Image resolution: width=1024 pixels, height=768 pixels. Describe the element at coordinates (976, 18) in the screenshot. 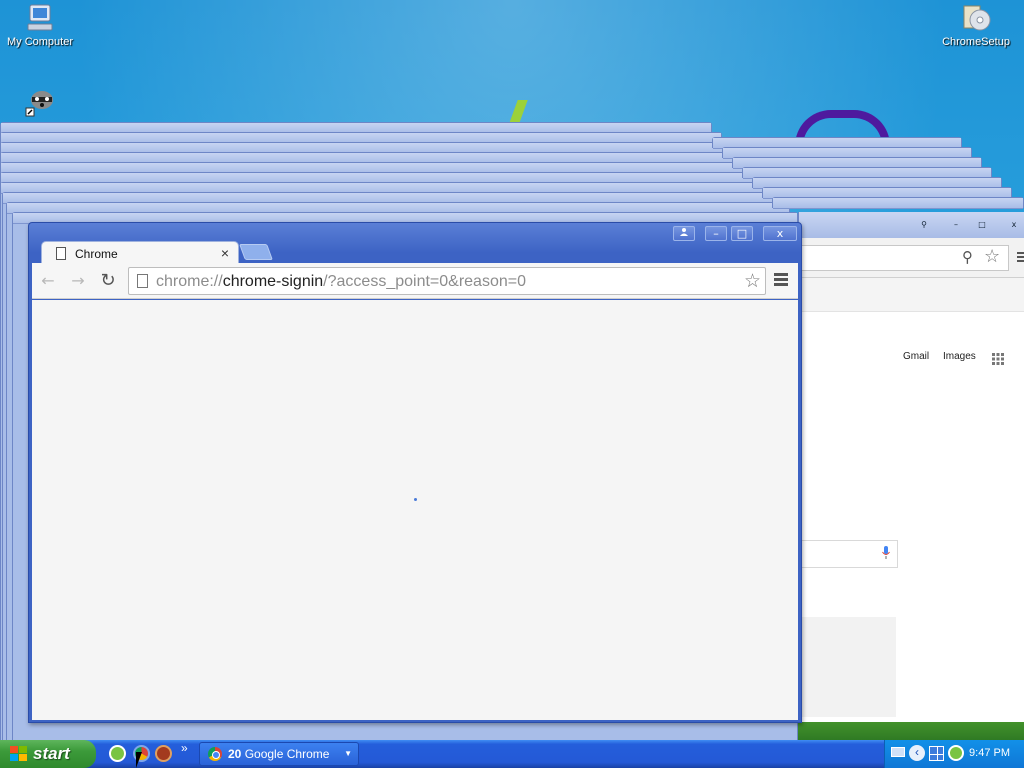

I see `installer-cd-icon` at that location.